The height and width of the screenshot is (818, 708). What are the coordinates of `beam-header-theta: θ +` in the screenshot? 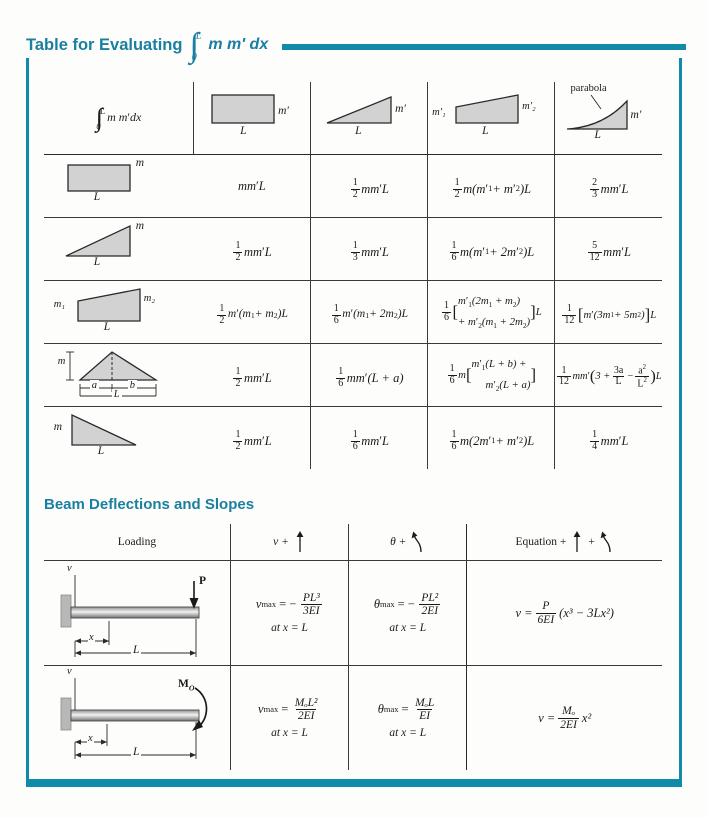 It's located at (408, 542).